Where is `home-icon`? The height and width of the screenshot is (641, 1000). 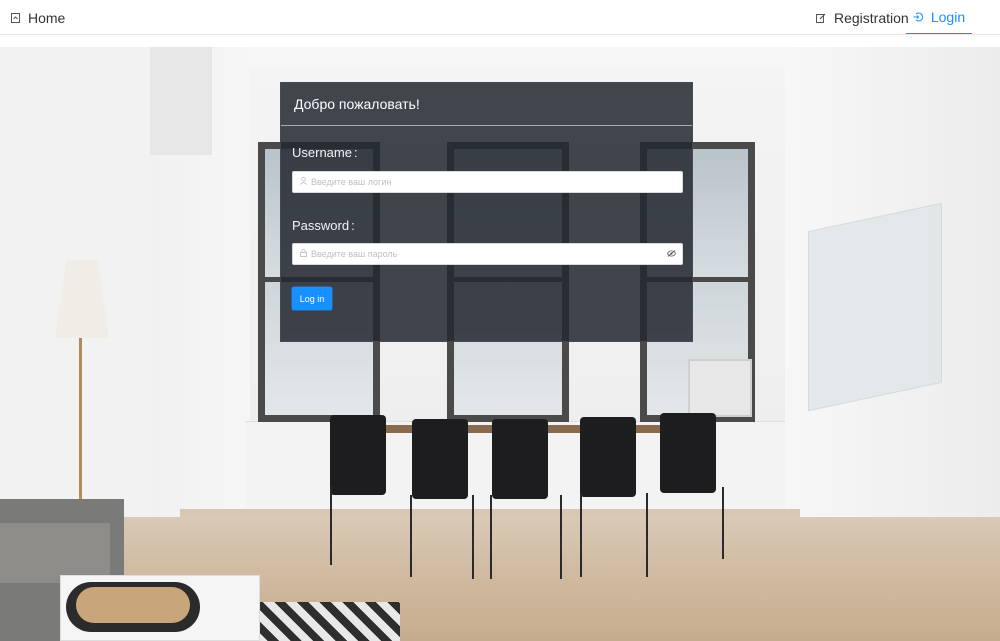 home-icon is located at coordinates (15, 18).